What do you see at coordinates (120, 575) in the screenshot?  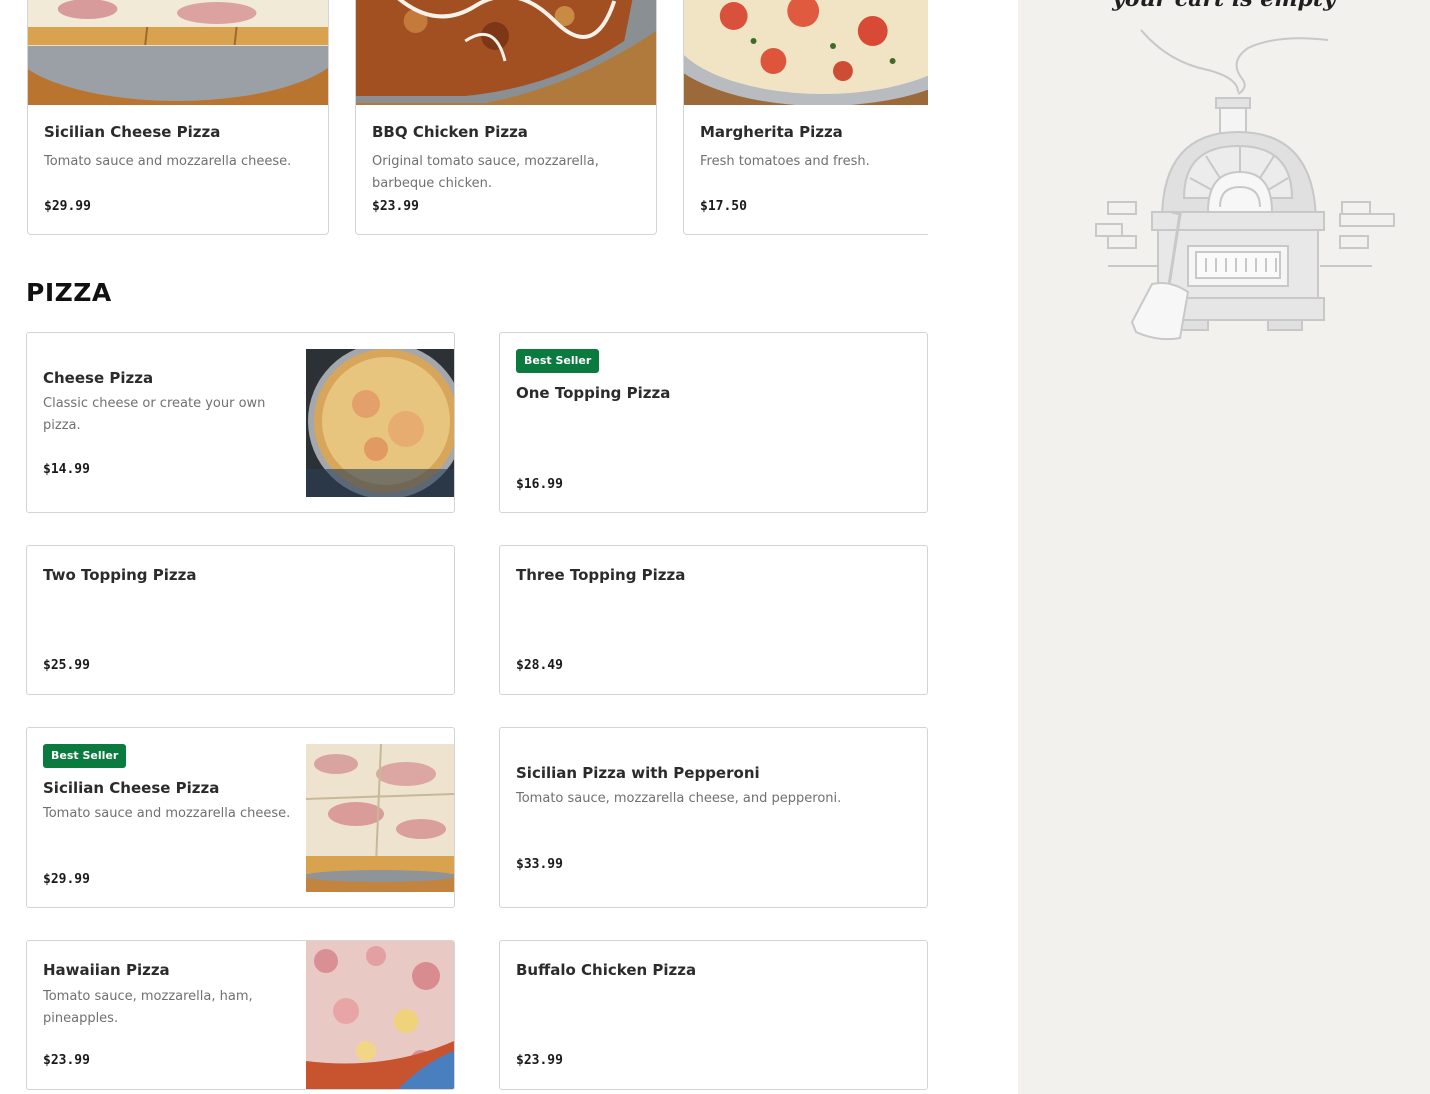 I see `menu-item-name: Two Topping Pizza` at bounding box center [120, 575].